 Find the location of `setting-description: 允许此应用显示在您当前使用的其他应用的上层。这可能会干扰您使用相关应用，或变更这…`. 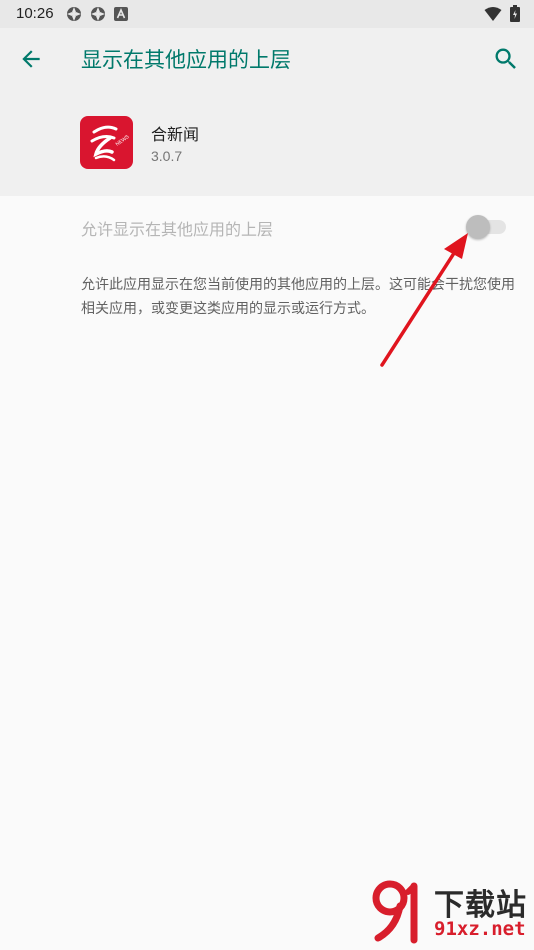

setting-description: 允许此应用显示在您当前使用的其他应用的上层。这可能会干扰您使用相关应用，或变更这… is located at coordinates (298, 297).